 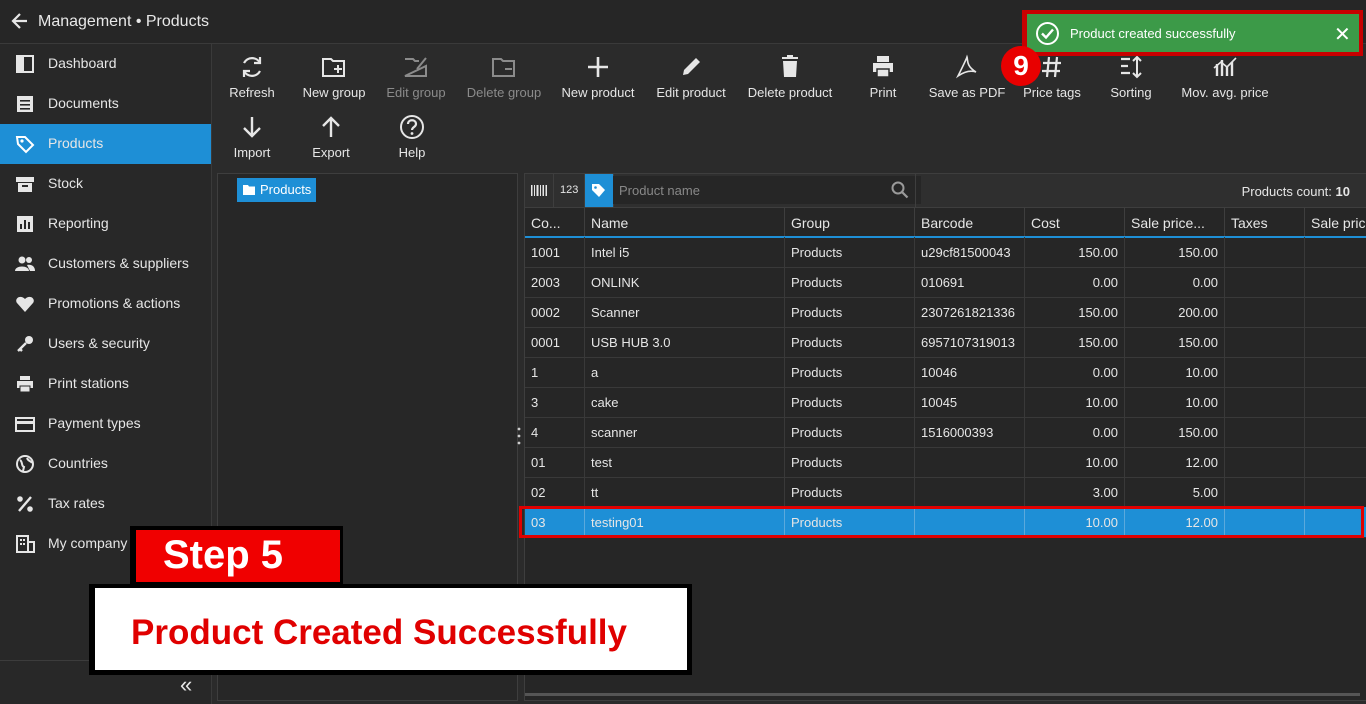 What do you see at coordinates (105, 224) in the screenshot?
I see `sidebar-item-reporting: Reporting` at bounding box center [105, 224].